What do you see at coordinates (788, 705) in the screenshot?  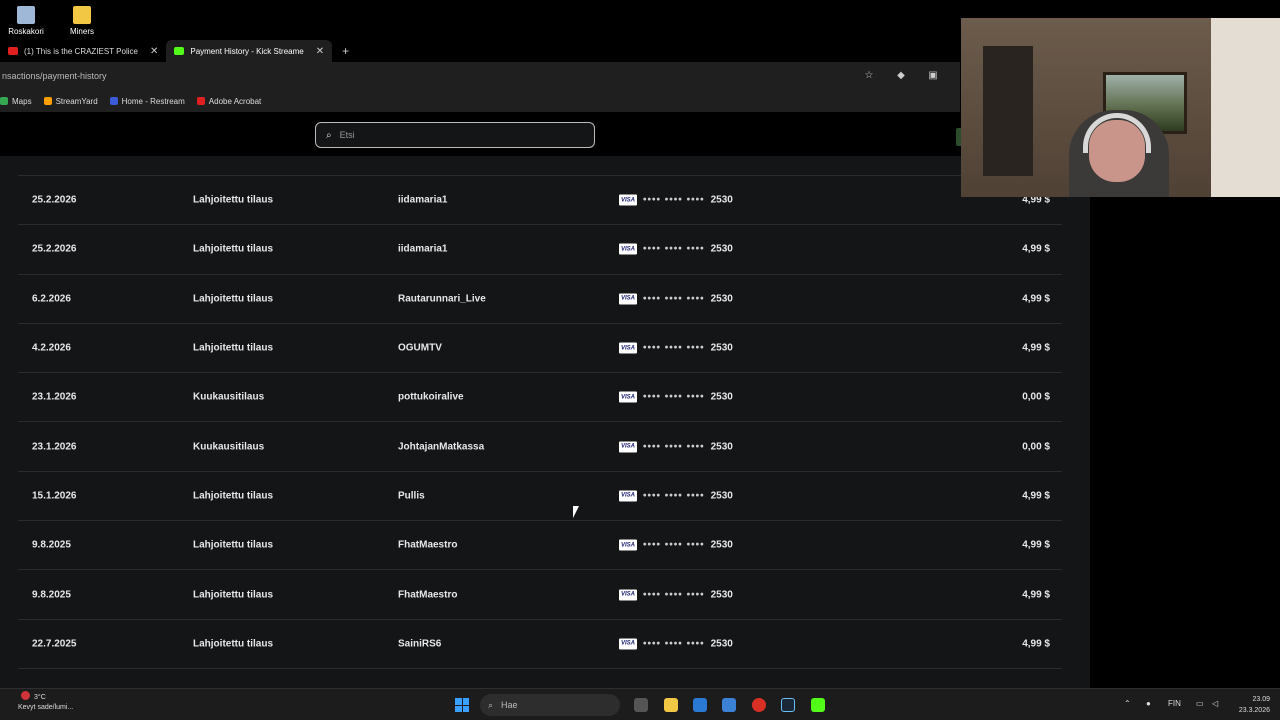 I see `steam-icon` at bounding box center [788, 705].